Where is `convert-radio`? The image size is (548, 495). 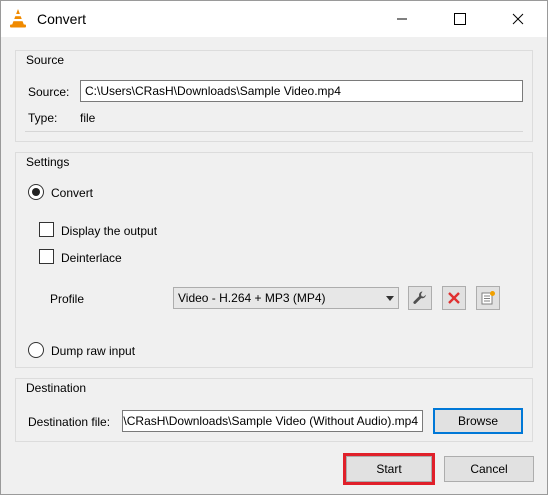 convert-radio is located at coordinates (36, 192).